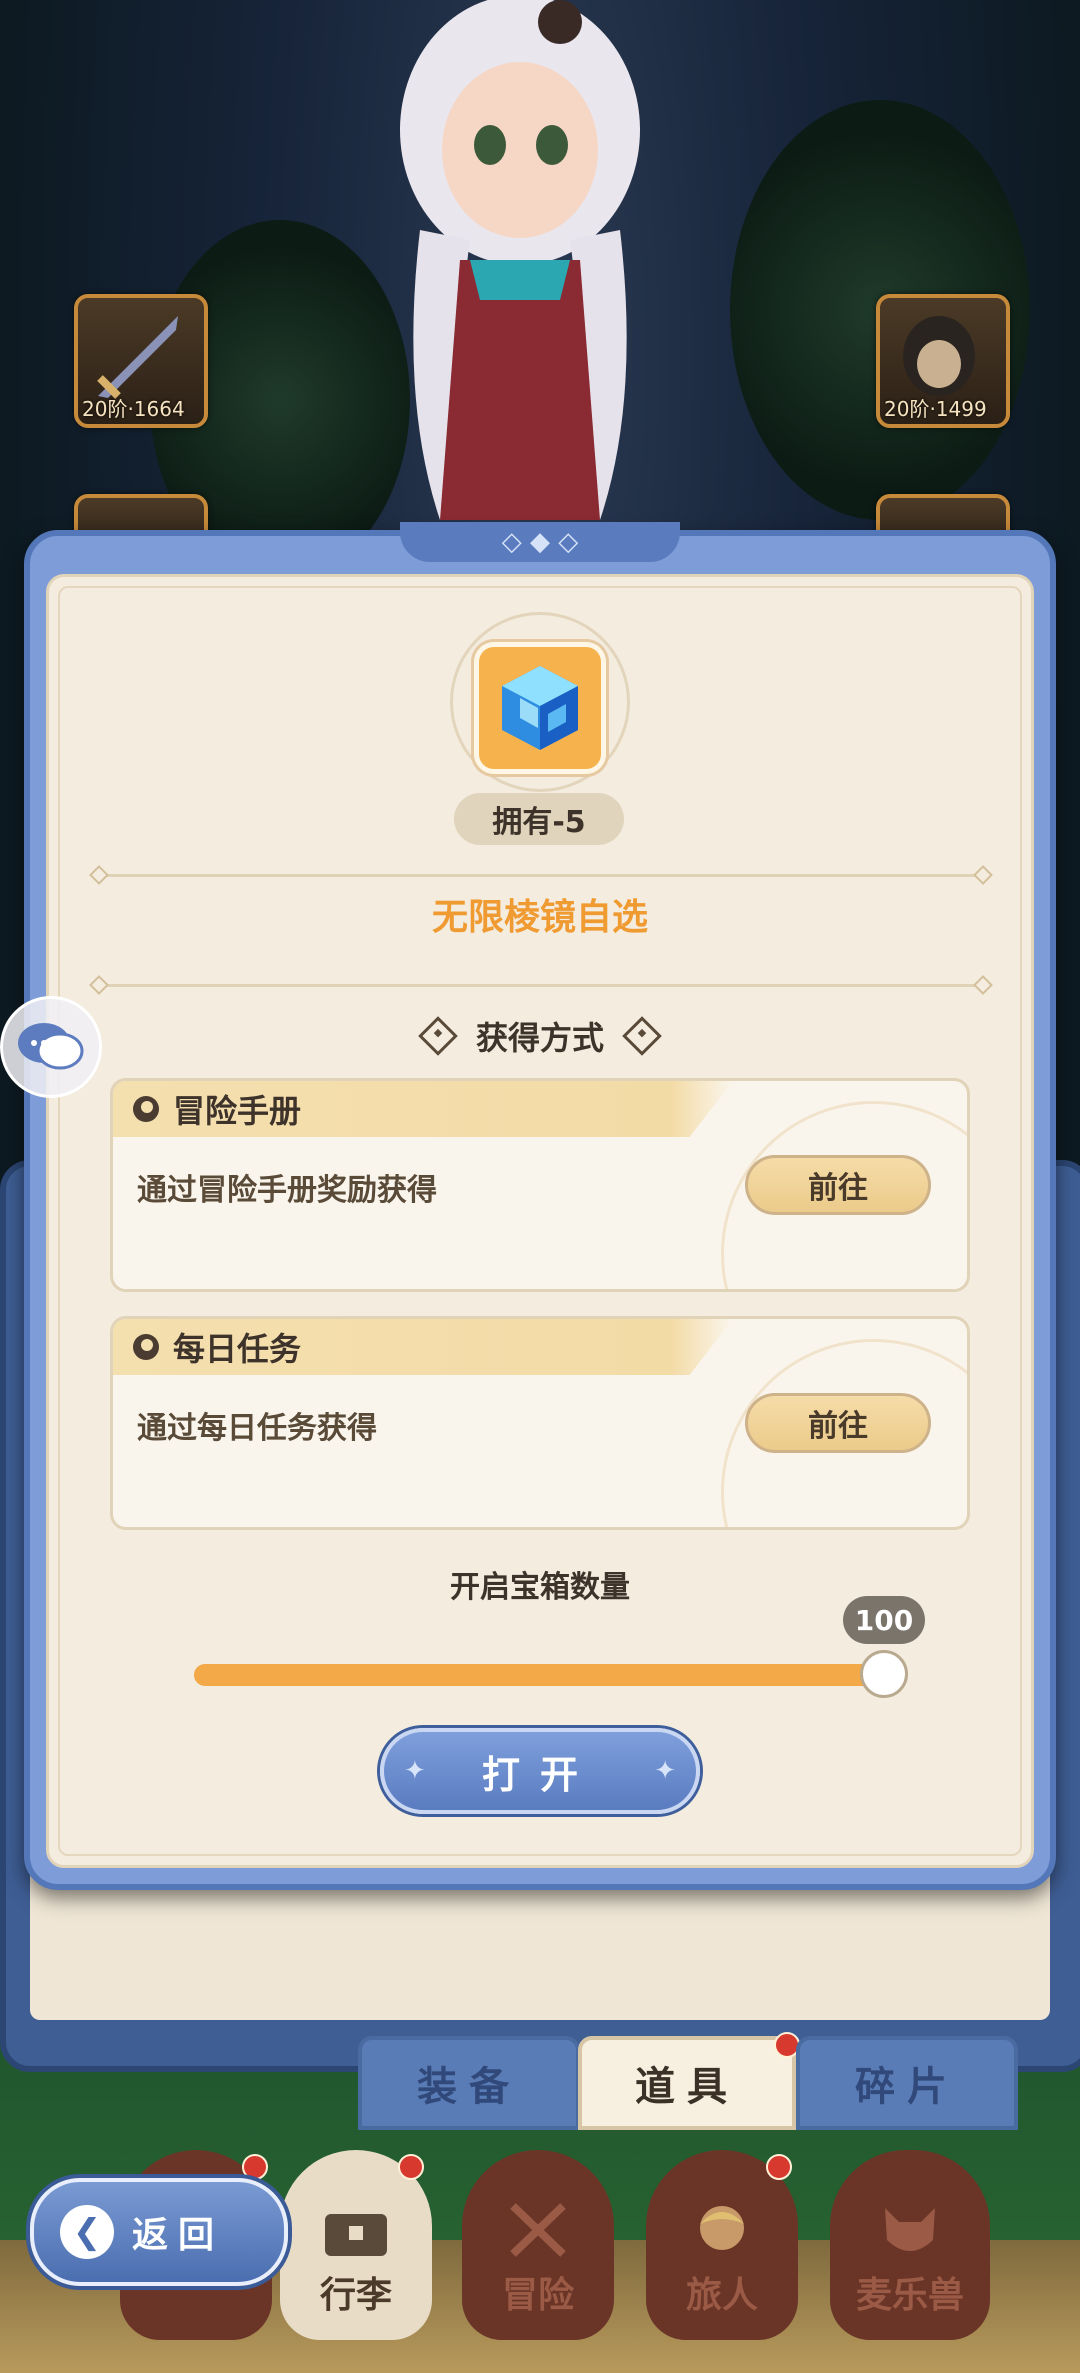  What do you see at coordinates (935, 409) in the screenshot?
I see `slot-level-text: 20阶·1499` at bounding box center [935, 409].